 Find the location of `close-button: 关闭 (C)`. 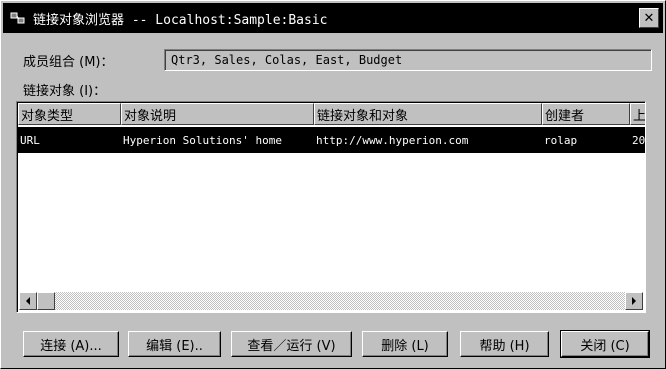

close-button: 关闭 (C) is located at coordinates (605, 344).